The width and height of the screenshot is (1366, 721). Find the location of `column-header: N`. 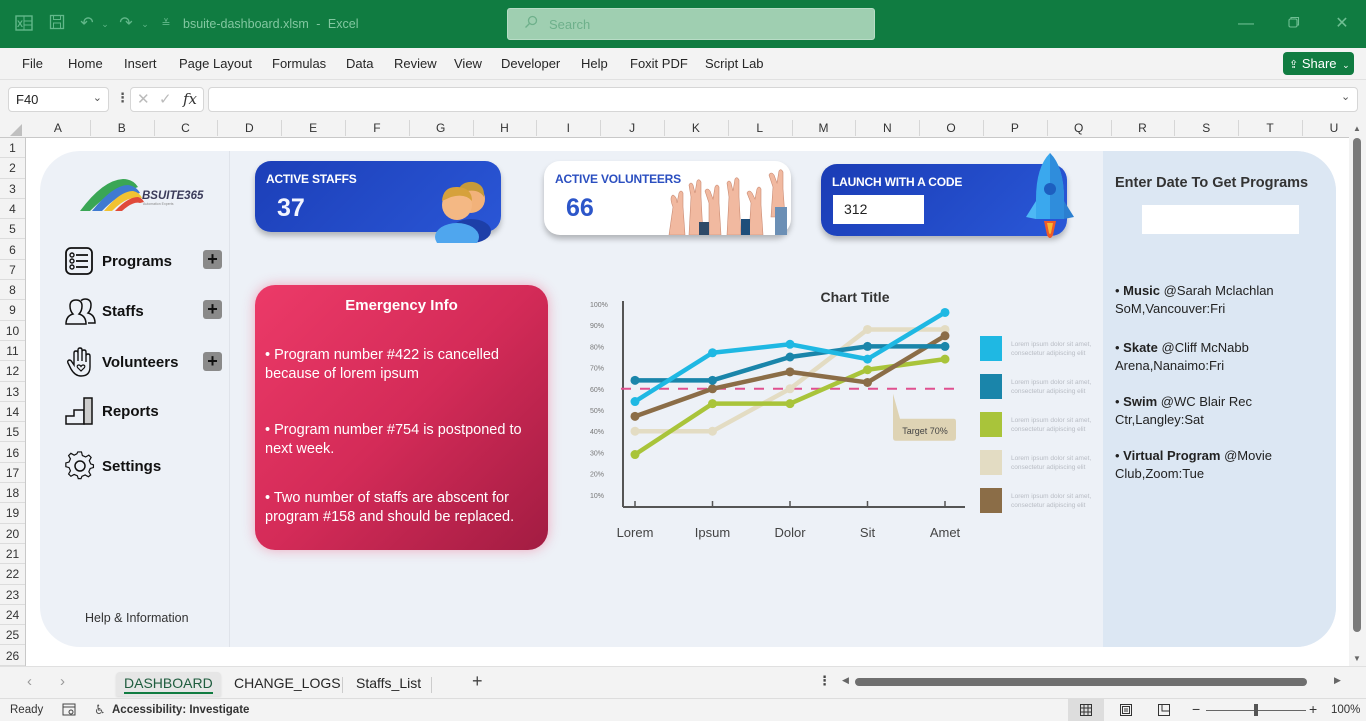

column-header: N is located at coordinates (887, 128).